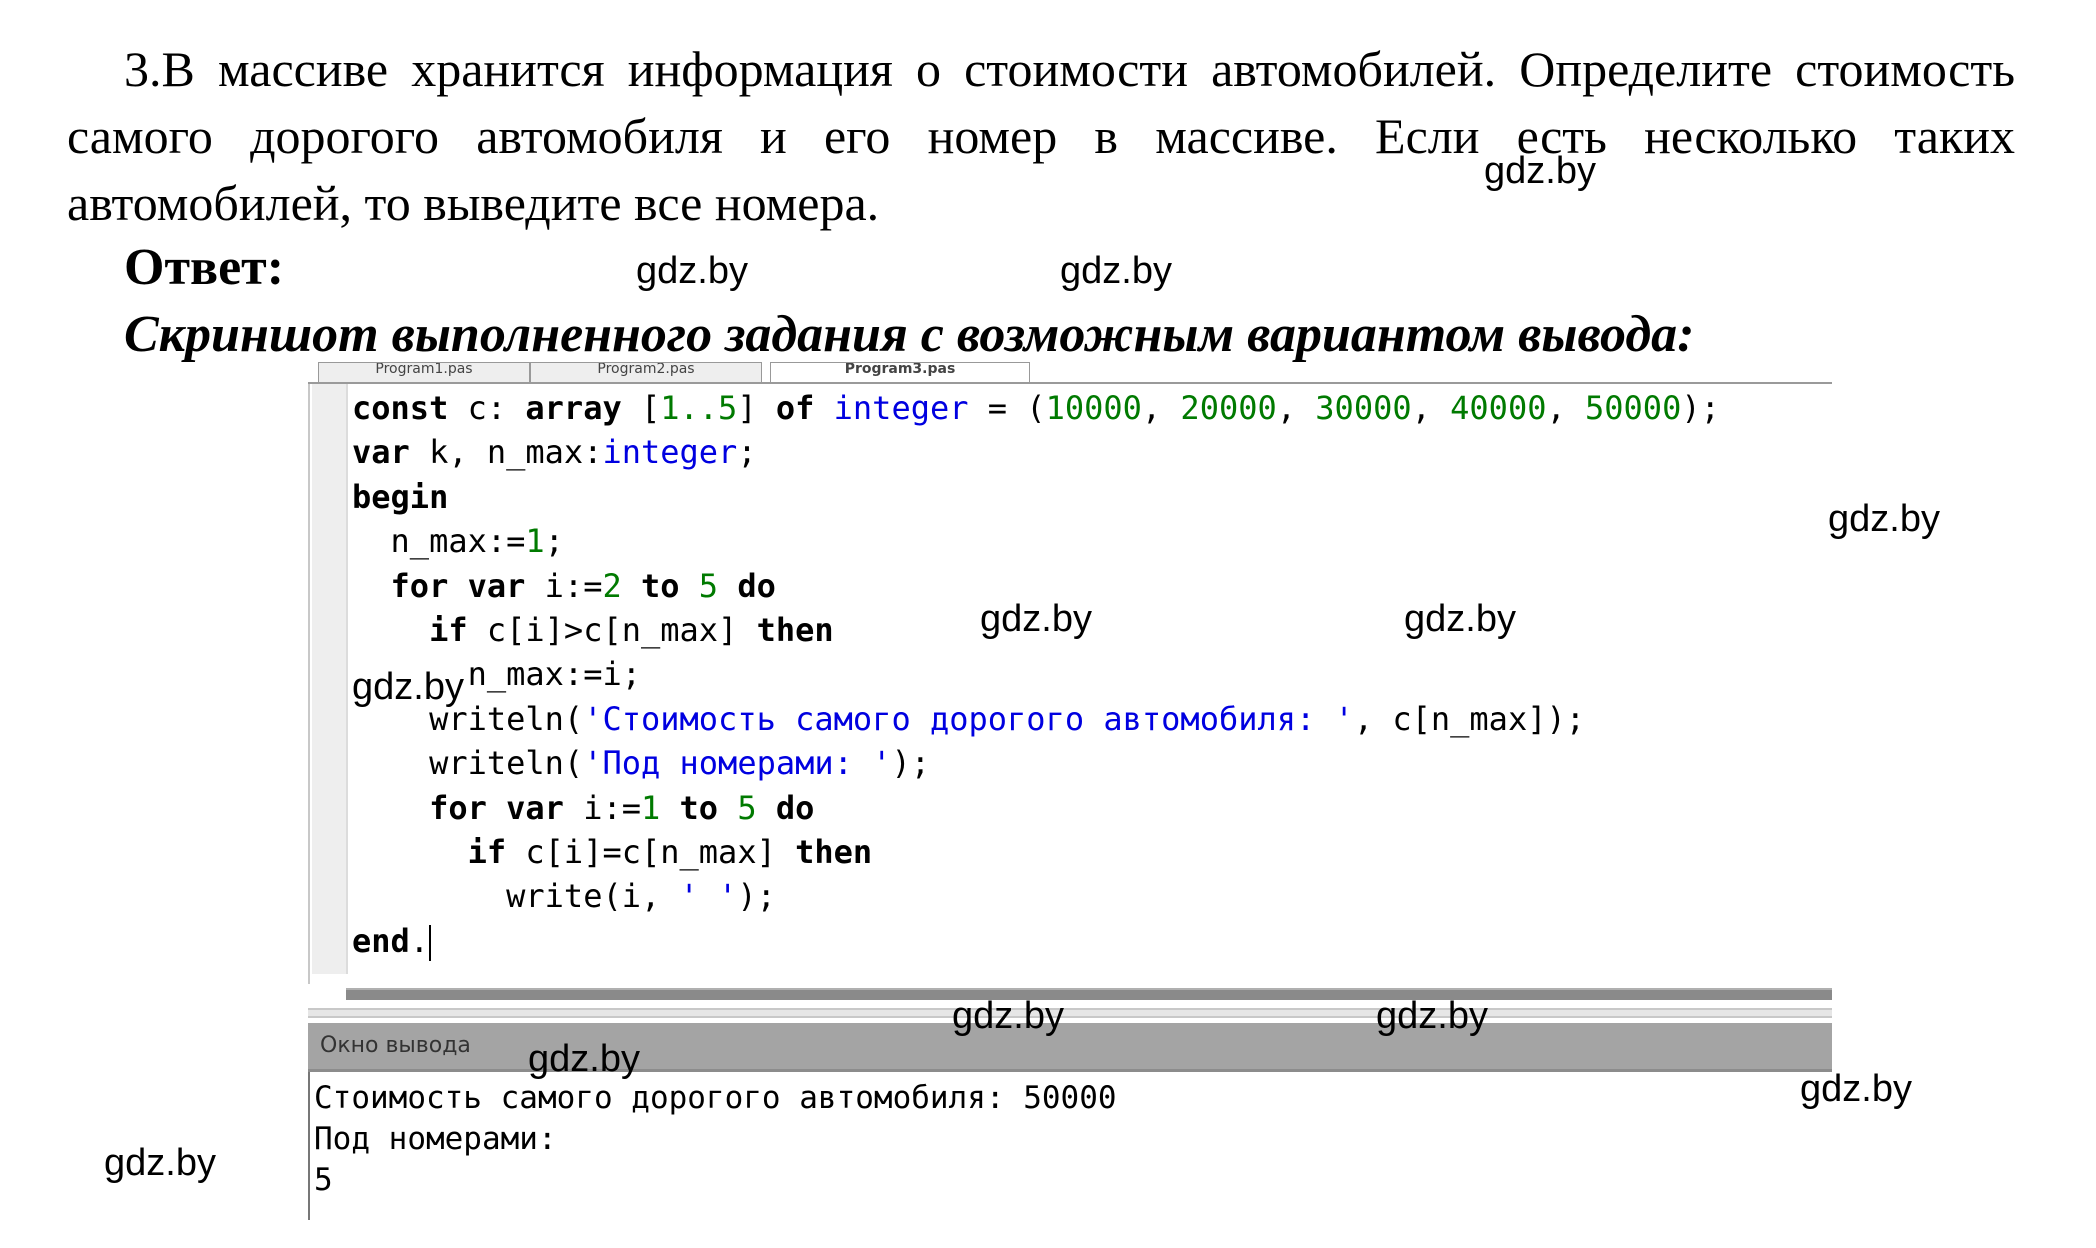  What do you see at coordinates (756, 408) in the screenshot?
I see `code-token: ]` at bounding box center [756, 408].